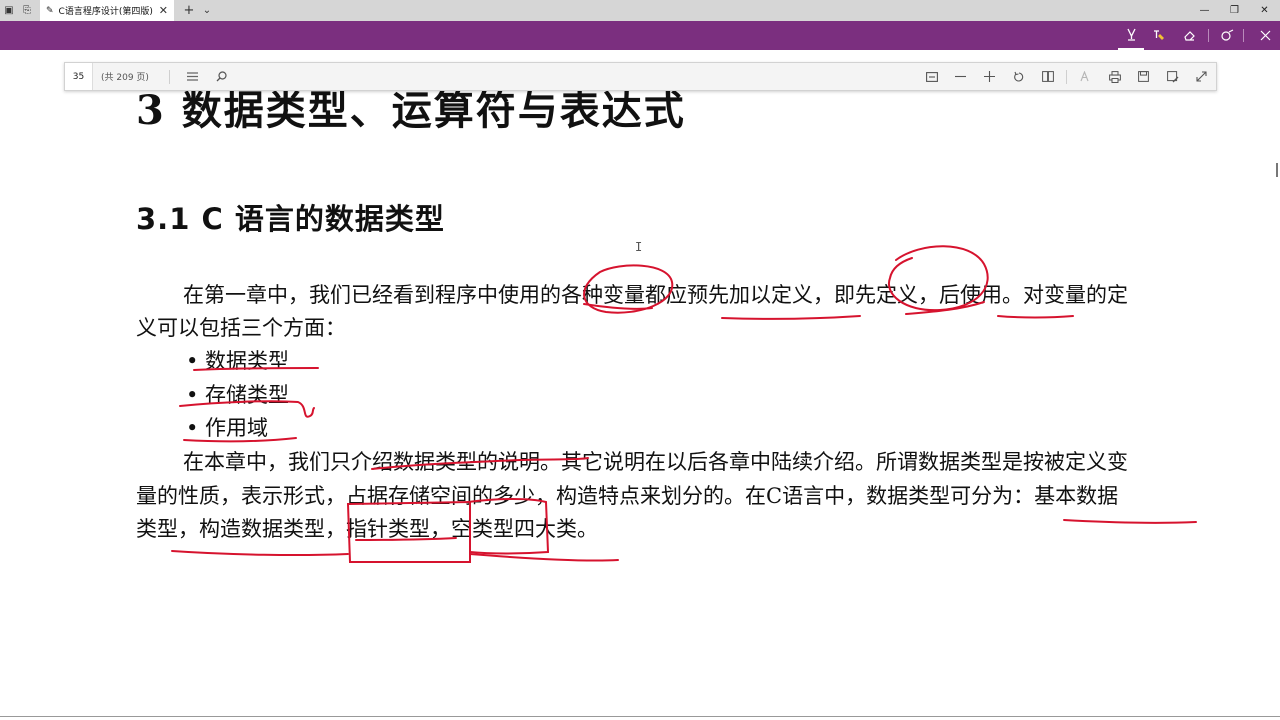  I want to click on paragraph-line: 类型，构造数据类型，指针类型，空类型四大类。, so click(367, 529).